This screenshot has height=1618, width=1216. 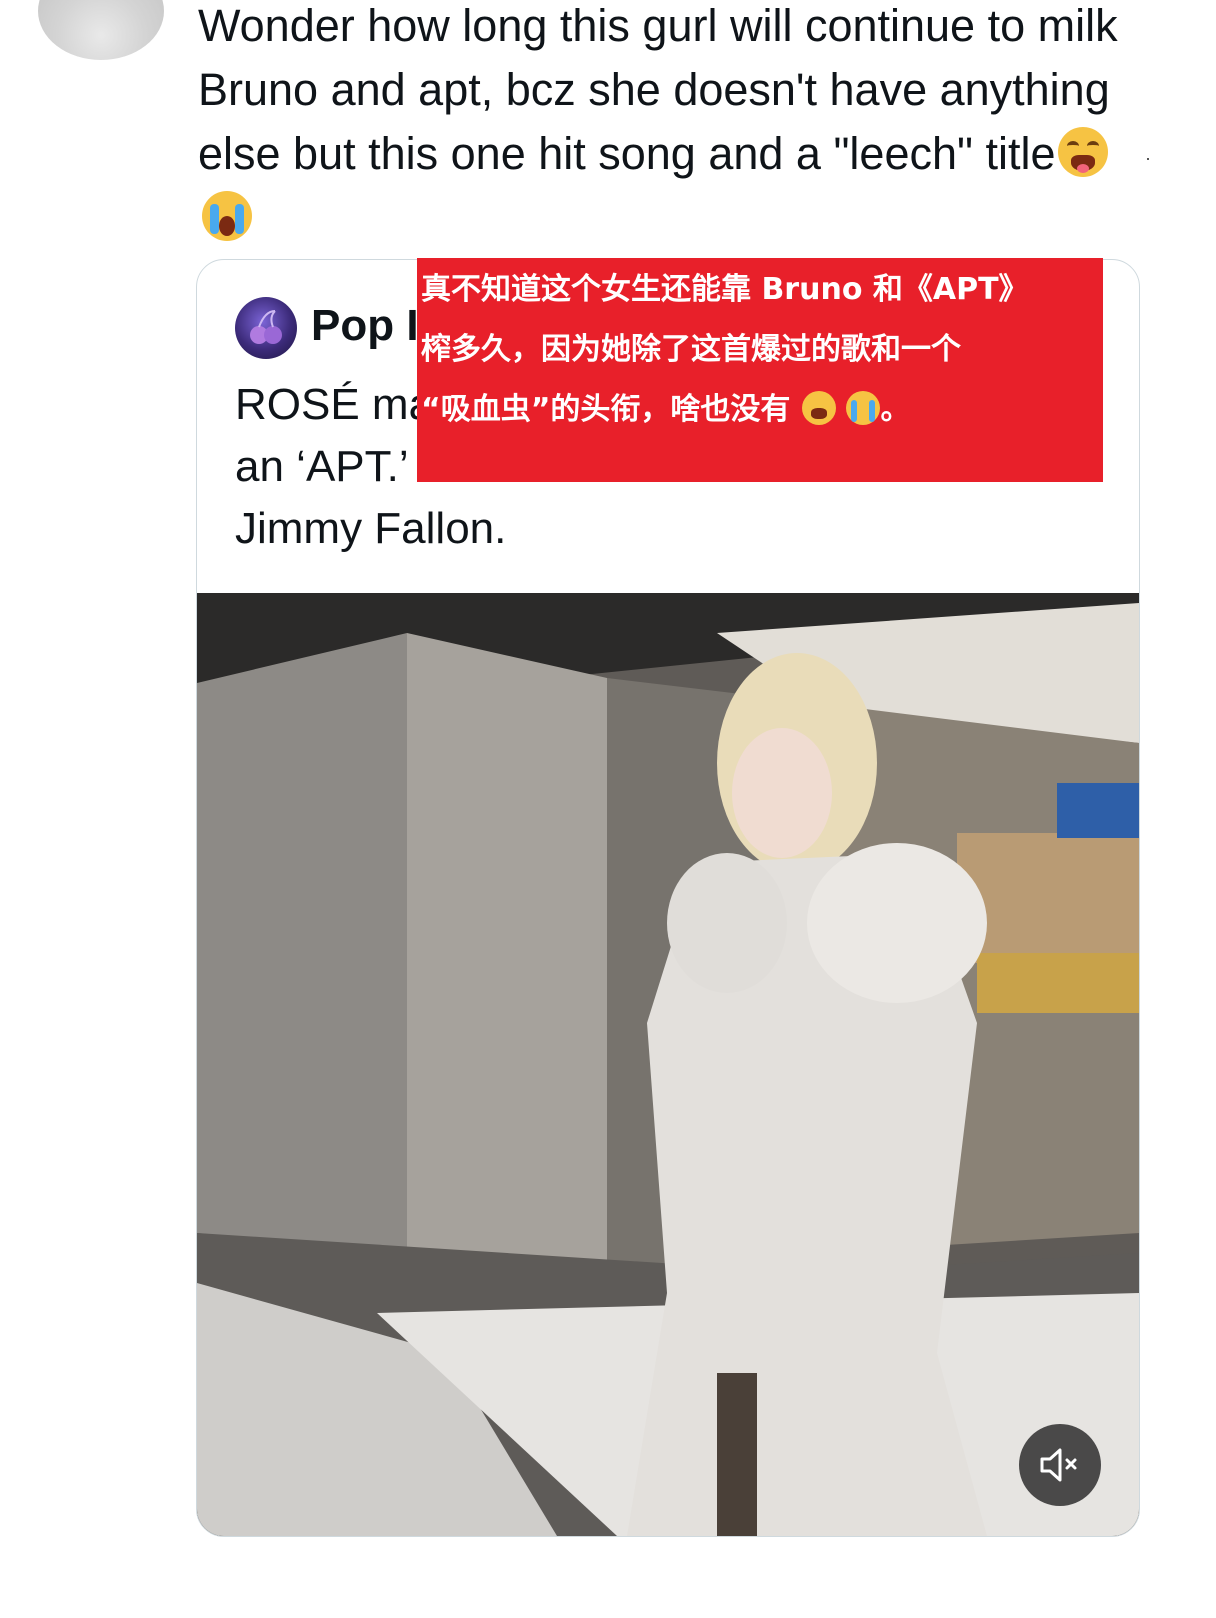 What do you see at coordinates (371, 528) in the screenshot?
I see `quoted-text-line: Jimmy Fallon.` at bounding box center [371, 528].